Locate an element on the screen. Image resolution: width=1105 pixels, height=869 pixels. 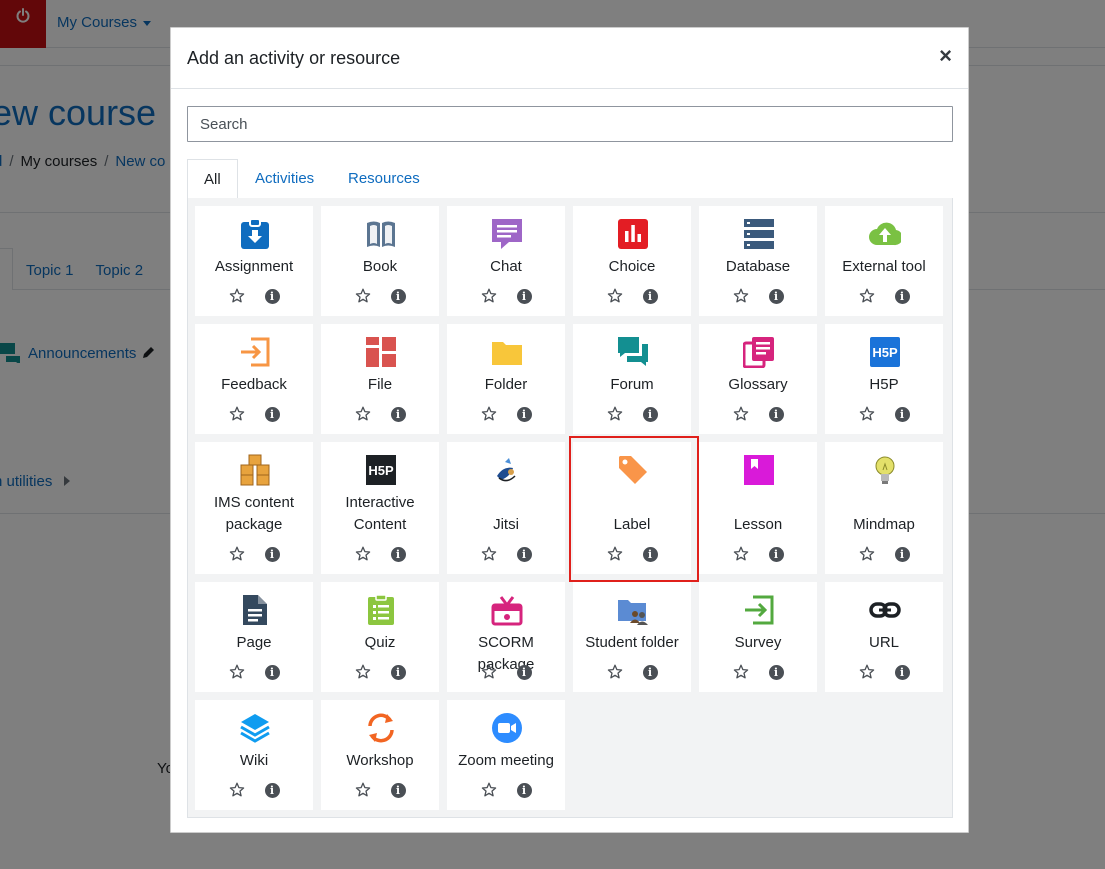
activity-tile-choice: Choice i is located at coordinates (632, 261).